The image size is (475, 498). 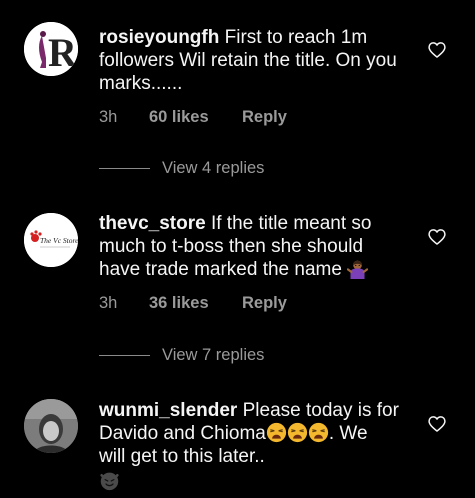 I want to click on smirking-devil-face-emoji, so click(x=109, y=481).